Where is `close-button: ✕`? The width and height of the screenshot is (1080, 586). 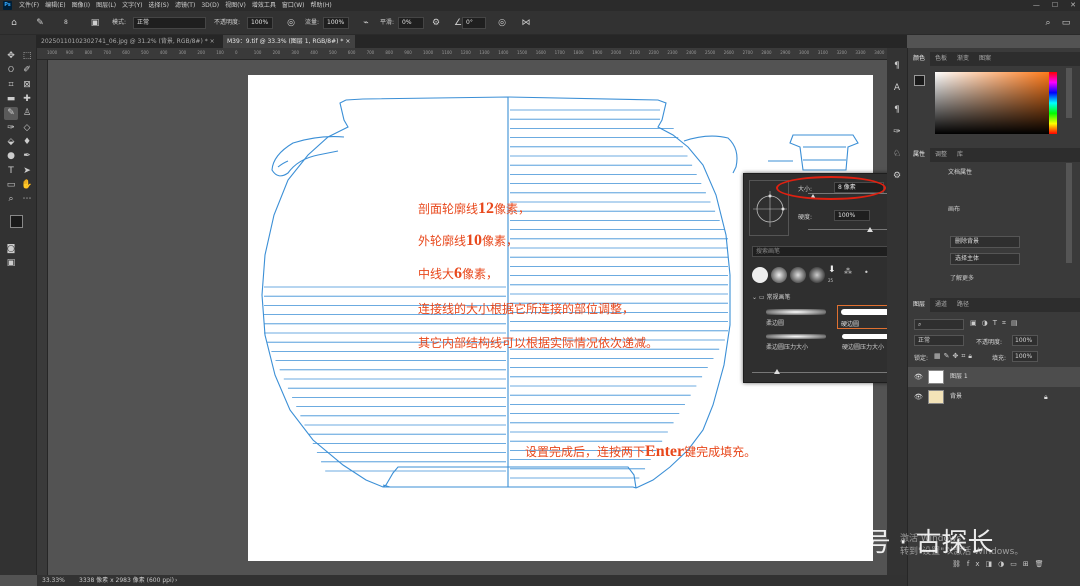
close-button: ✕ is located at coordinates (1073, 5).